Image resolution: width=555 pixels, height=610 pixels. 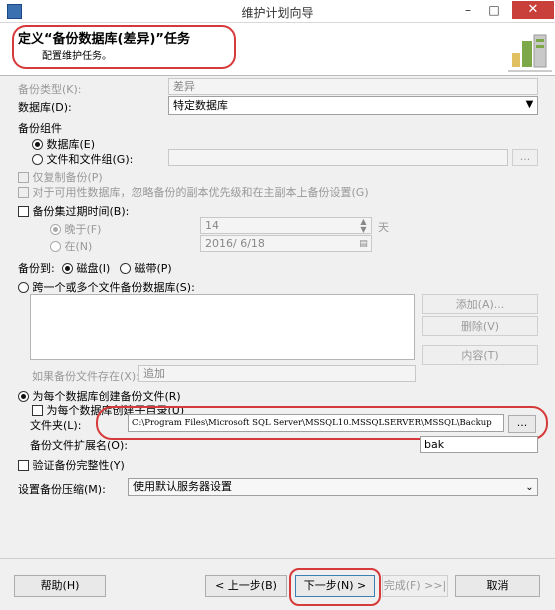 I want to click on title-bar: 维护计划向导 – □ ✕, so click(x=277, y=11).